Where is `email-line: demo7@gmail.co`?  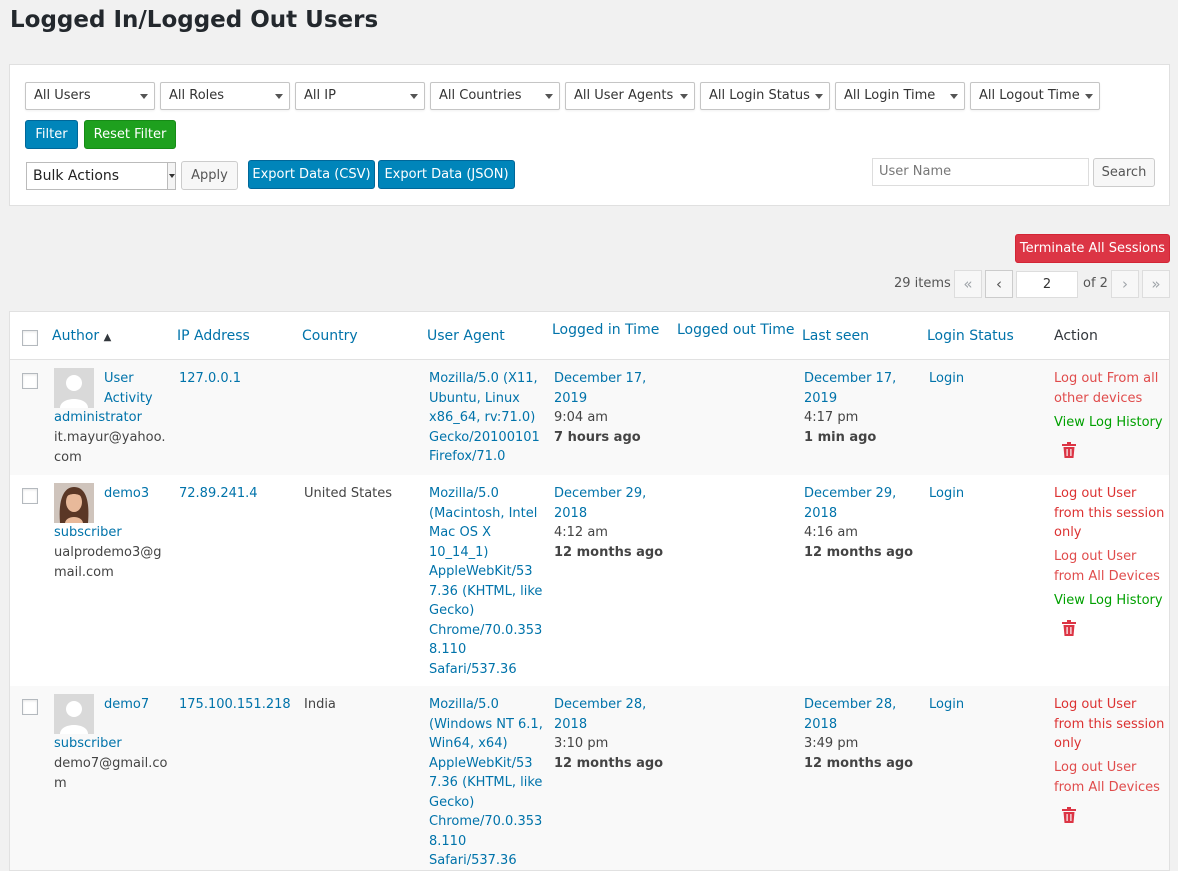 email-line: demo7@gmail.co is located at coordinates (111, 763).